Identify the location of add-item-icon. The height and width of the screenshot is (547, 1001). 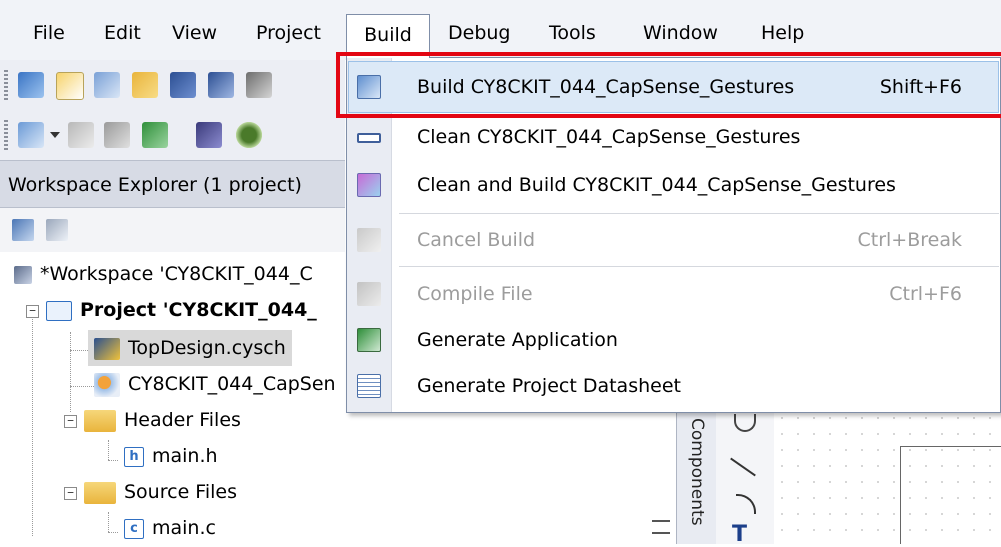
(107, 85).